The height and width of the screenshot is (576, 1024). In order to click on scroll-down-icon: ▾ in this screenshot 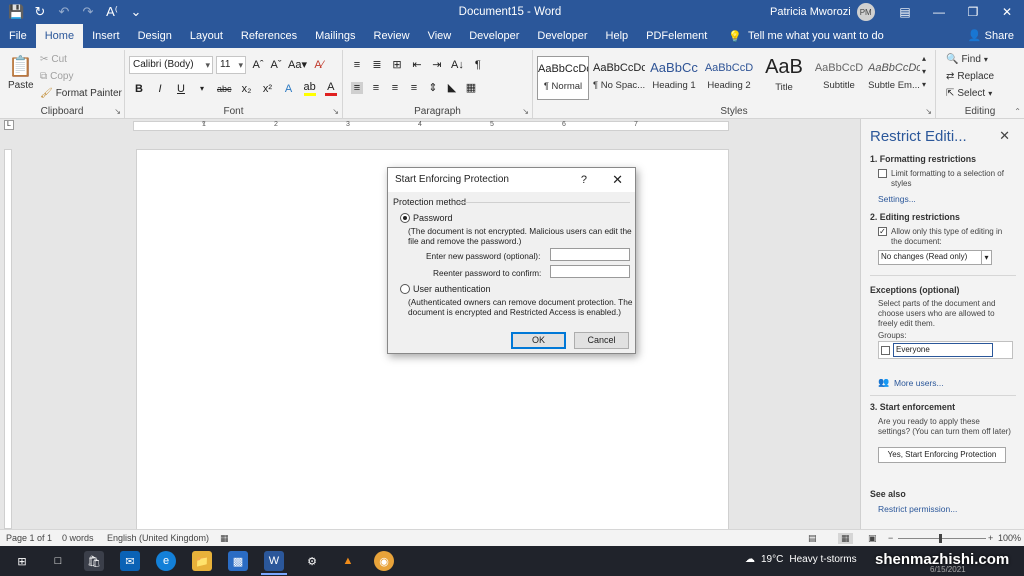, I will do `click(924, 71)`.